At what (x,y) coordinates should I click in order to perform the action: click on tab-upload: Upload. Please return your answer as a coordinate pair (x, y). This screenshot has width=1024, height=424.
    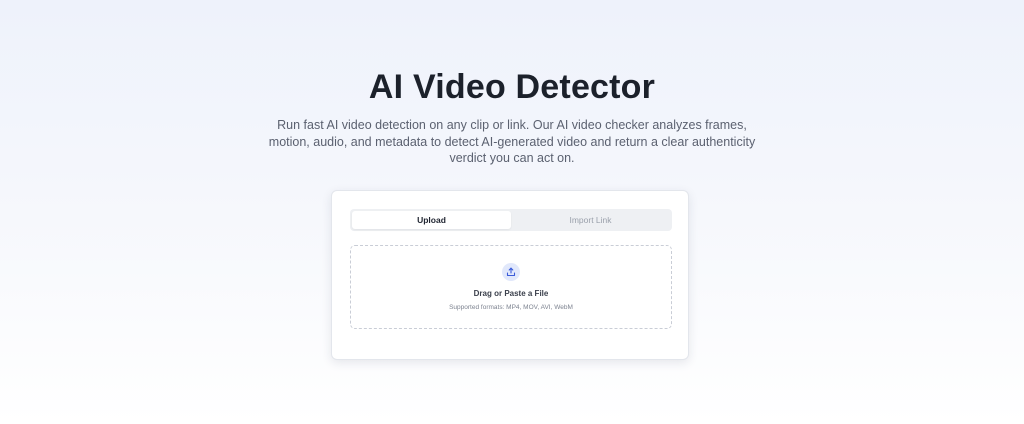
    Looking at the image, I should click on (431, 220).